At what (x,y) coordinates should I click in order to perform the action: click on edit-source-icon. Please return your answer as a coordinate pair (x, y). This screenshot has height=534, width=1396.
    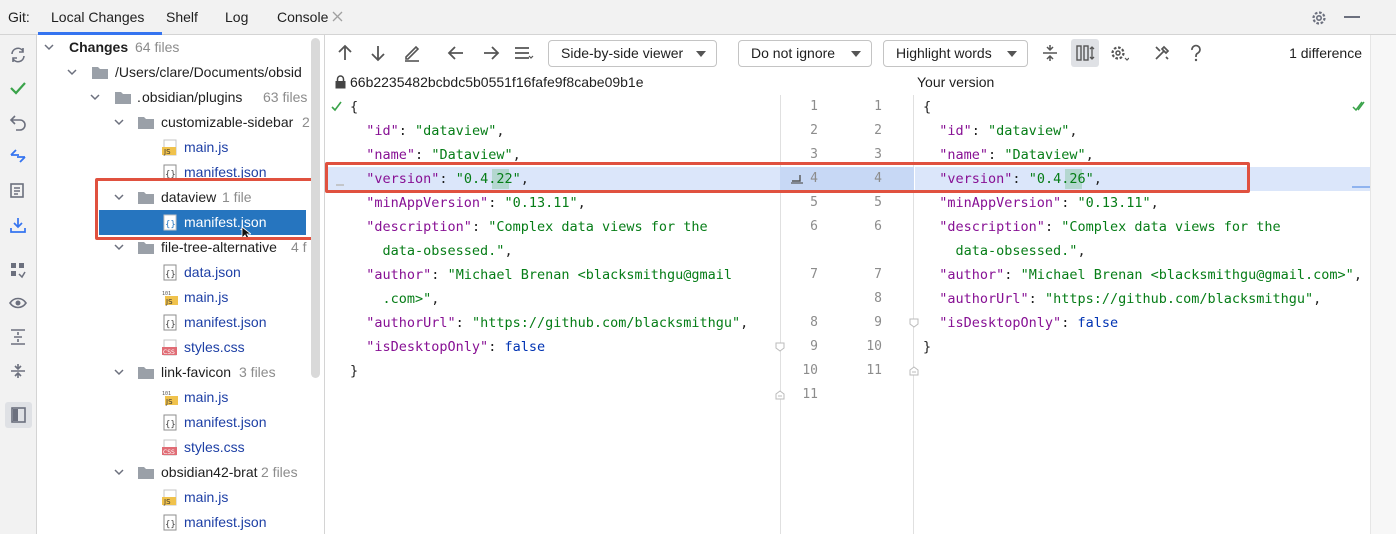
    Looking at the image, I should click on (412, 53).